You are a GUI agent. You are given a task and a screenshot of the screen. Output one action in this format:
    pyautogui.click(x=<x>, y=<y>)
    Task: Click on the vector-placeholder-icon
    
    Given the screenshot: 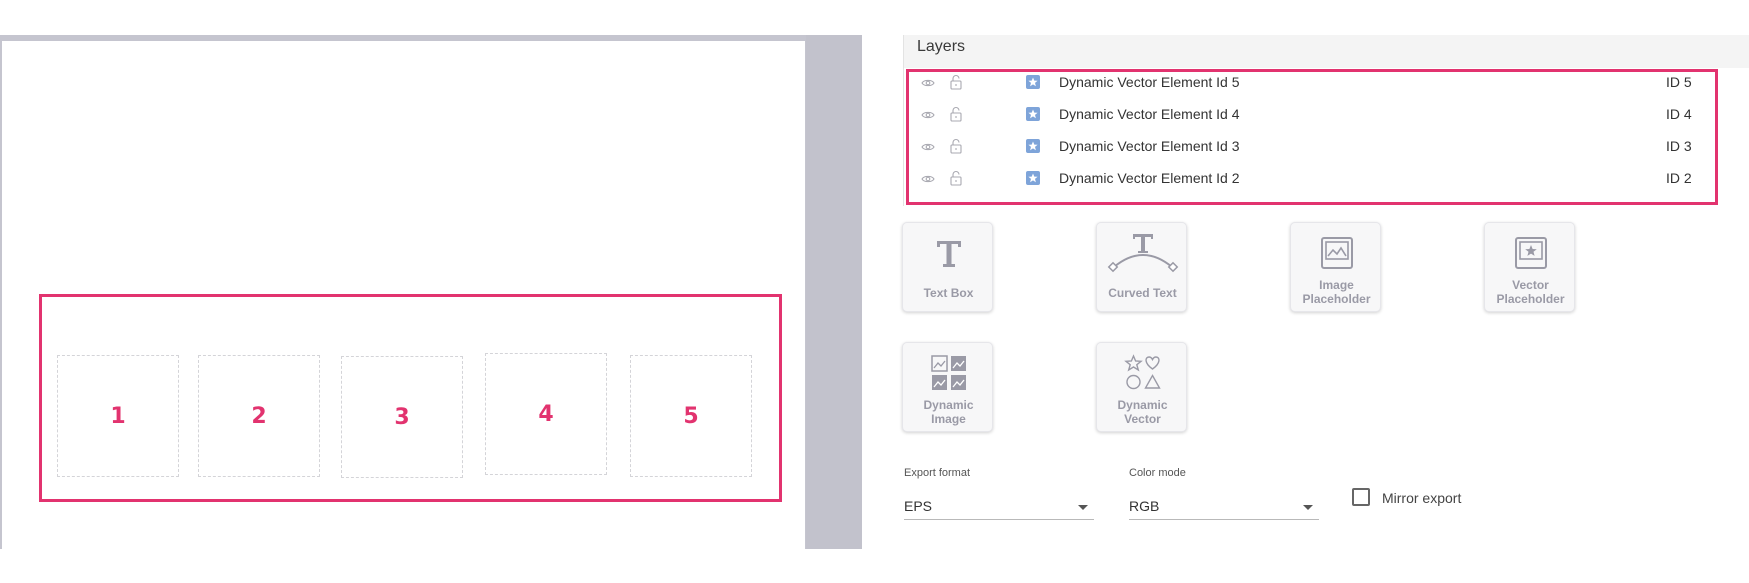 What is the action you would take?
    pyautogui.click(x=1530, y=253)
    